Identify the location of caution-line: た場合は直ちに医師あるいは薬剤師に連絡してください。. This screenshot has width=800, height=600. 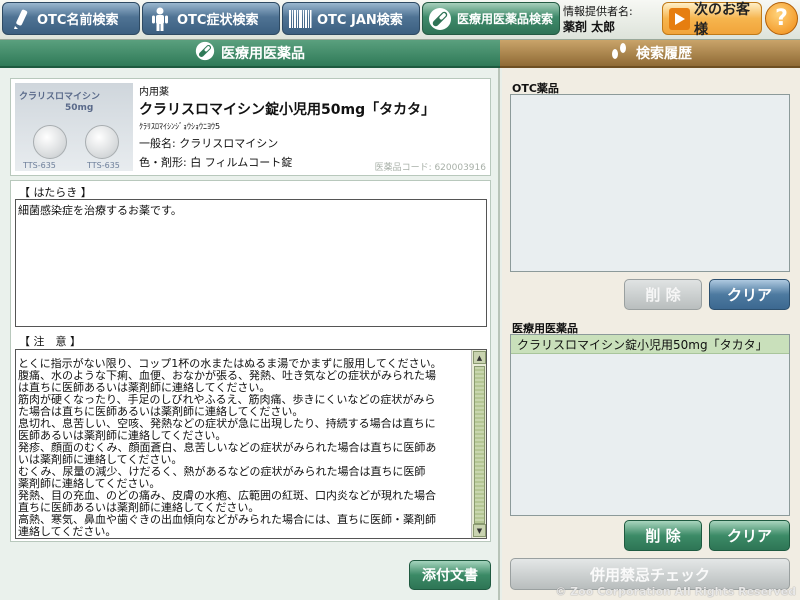
(161, 412).